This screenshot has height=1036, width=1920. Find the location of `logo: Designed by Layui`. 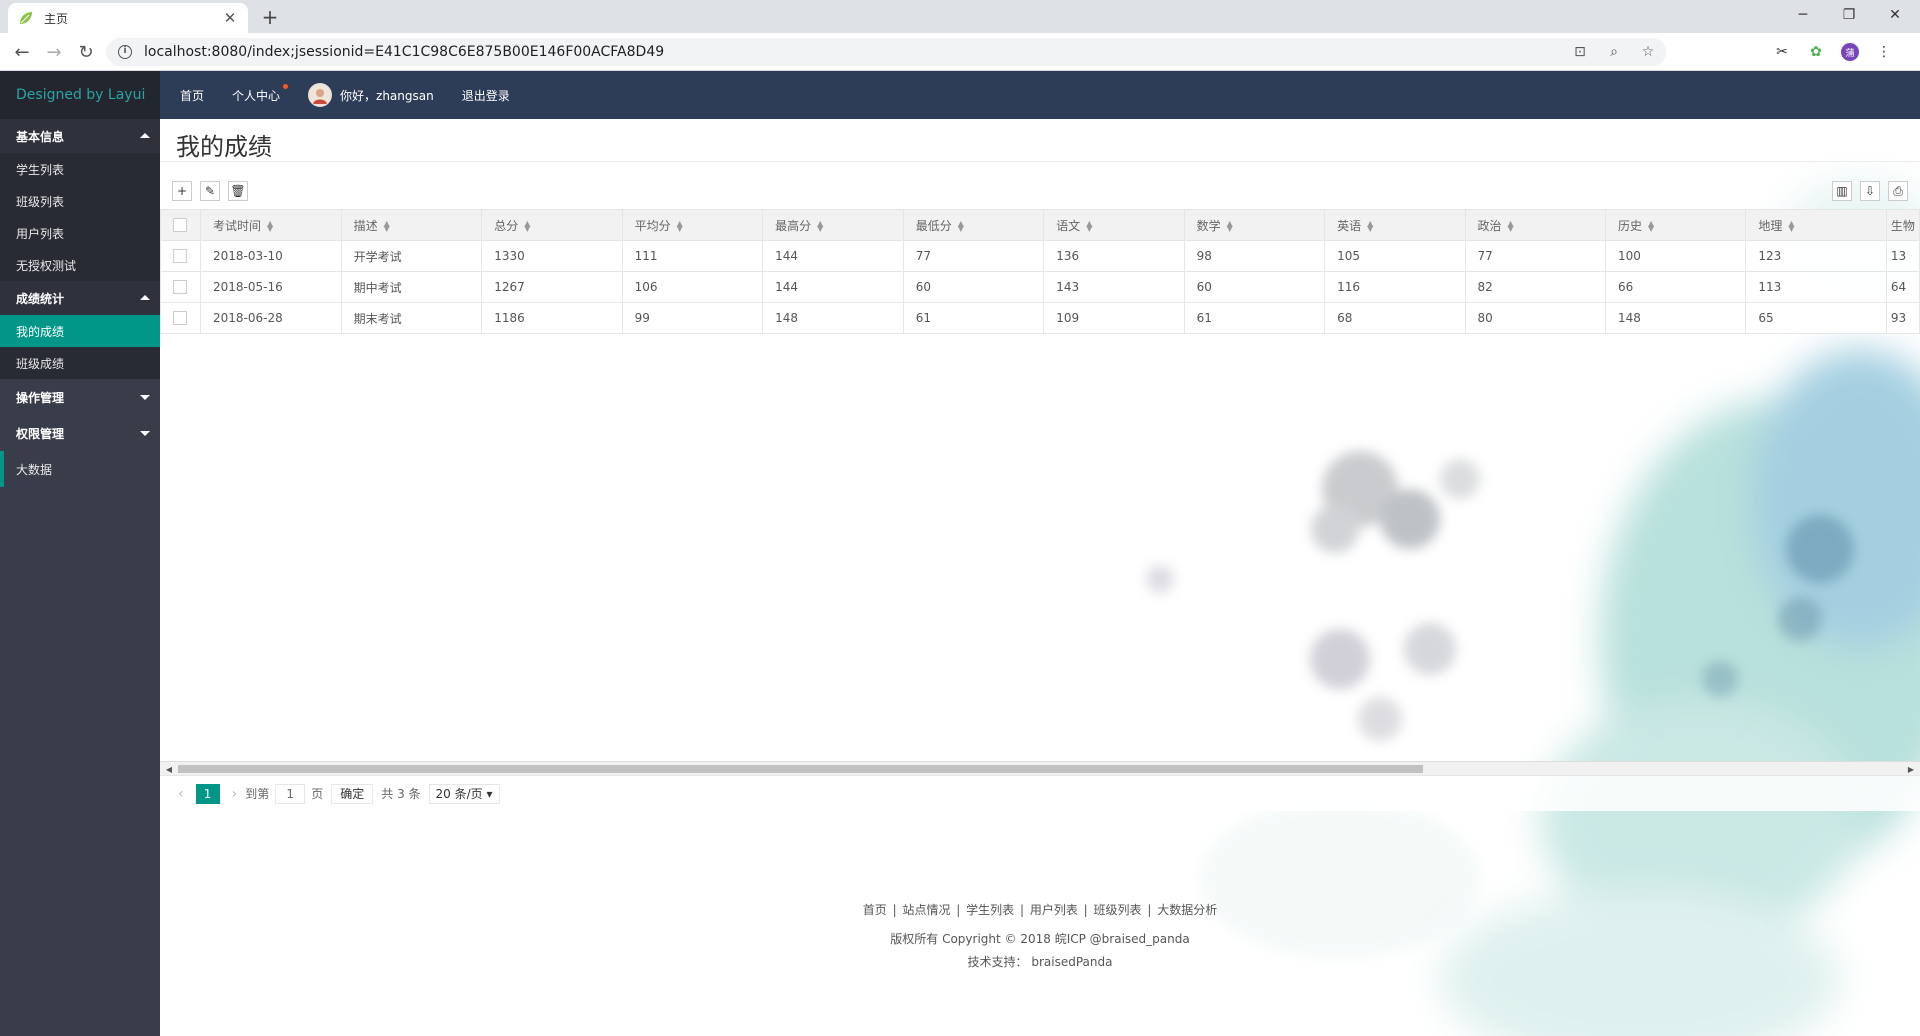

logo: Designed by Layui is located at coordinates (80, 95).